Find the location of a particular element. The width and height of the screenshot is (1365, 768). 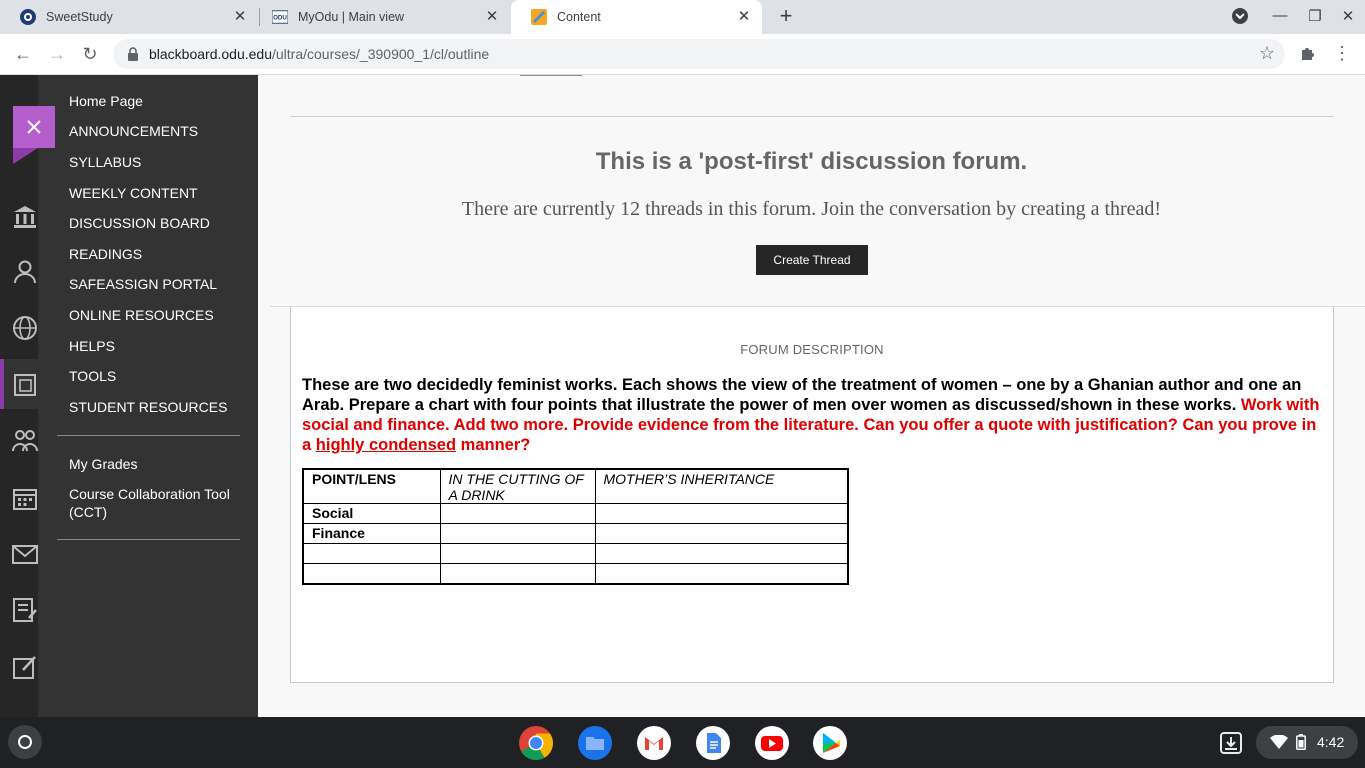

table-header-cell: POINT/LENS is located at coordinates (371, 486).